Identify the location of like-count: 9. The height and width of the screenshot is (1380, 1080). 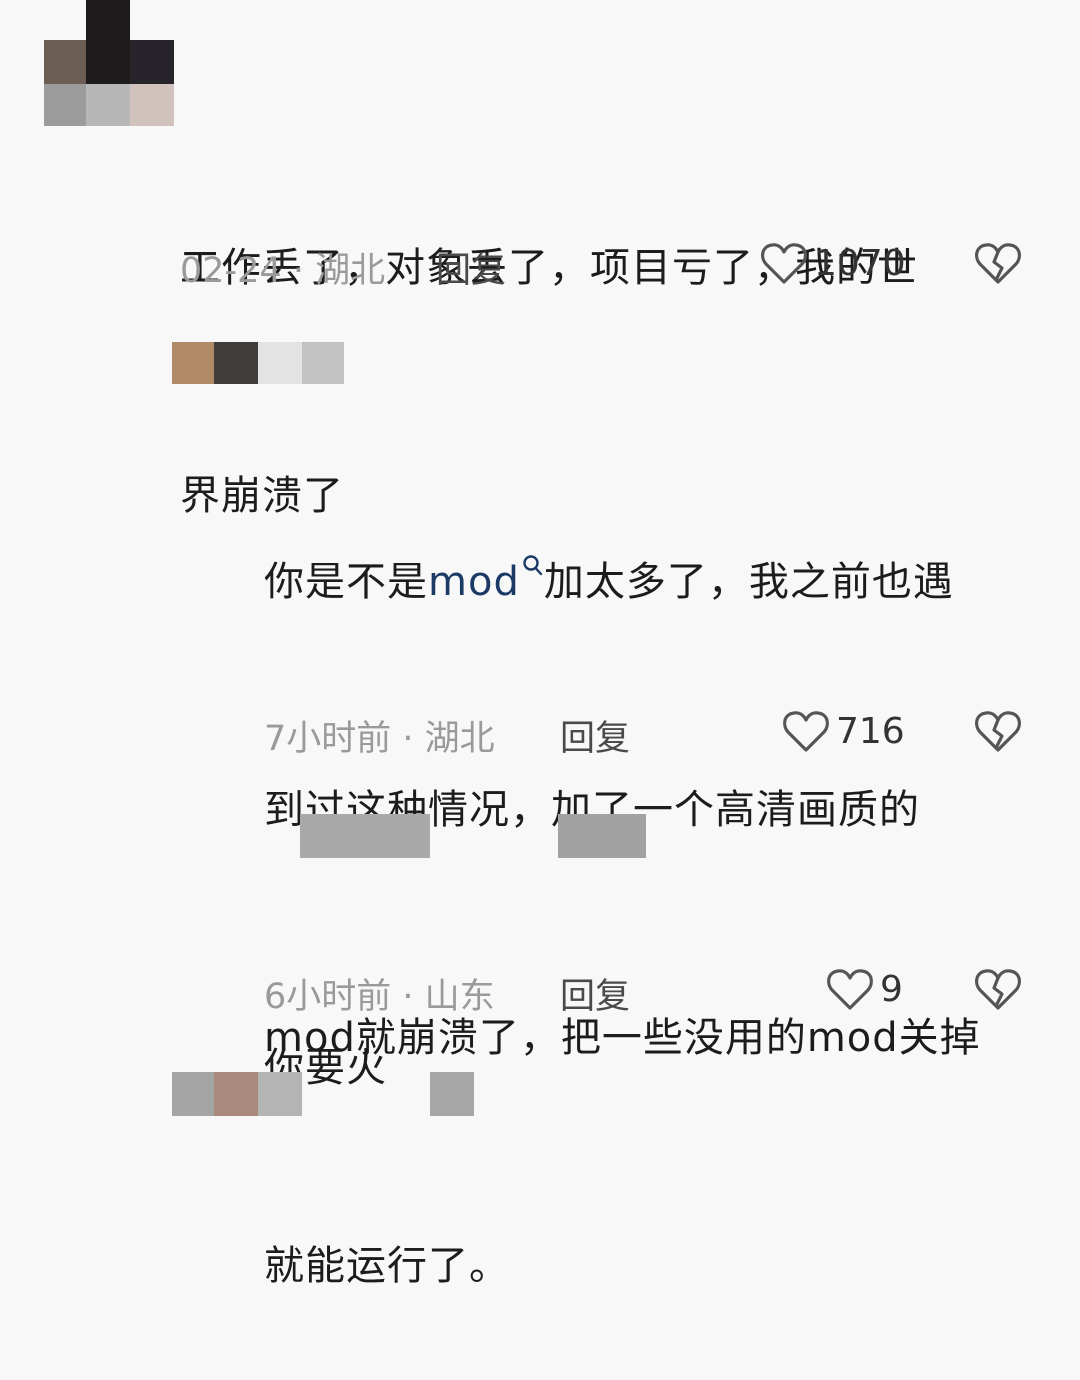
(891, 989).